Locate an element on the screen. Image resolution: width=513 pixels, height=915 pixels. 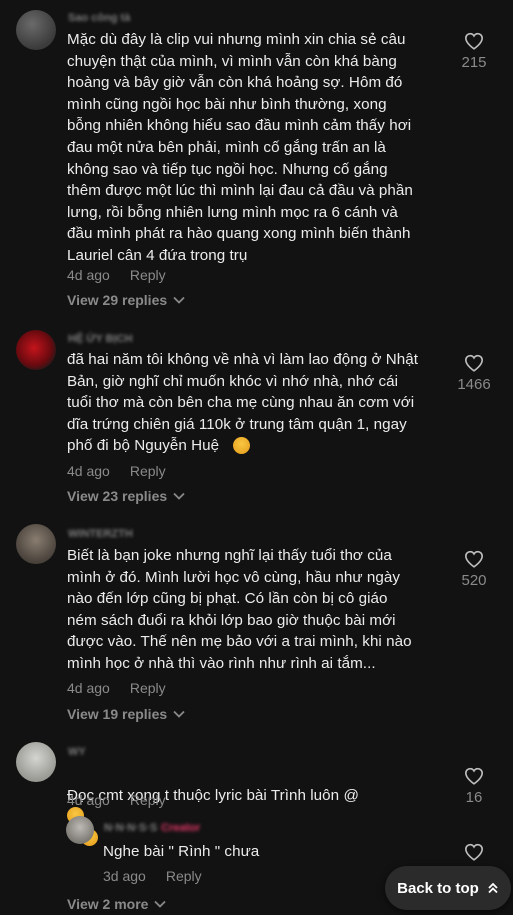
comment-username: WINTERZTH is located at coordinates (100, 534).